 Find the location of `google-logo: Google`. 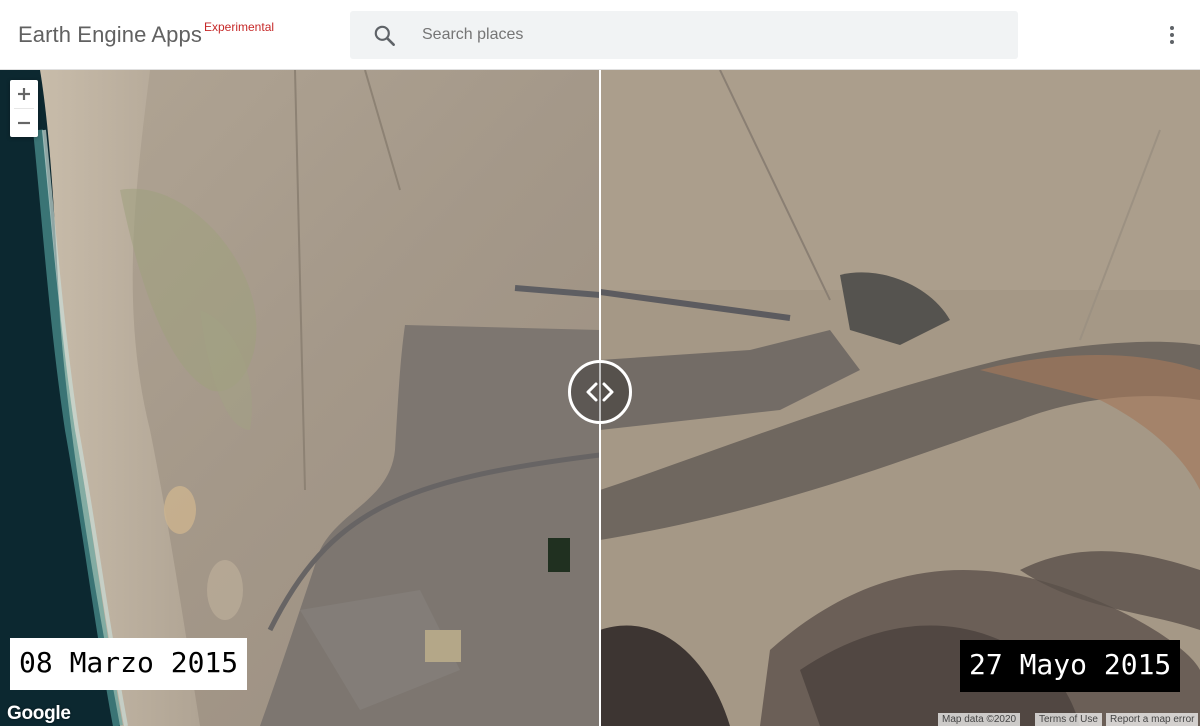

google-logo: Google is located at coordinates (39, 714).